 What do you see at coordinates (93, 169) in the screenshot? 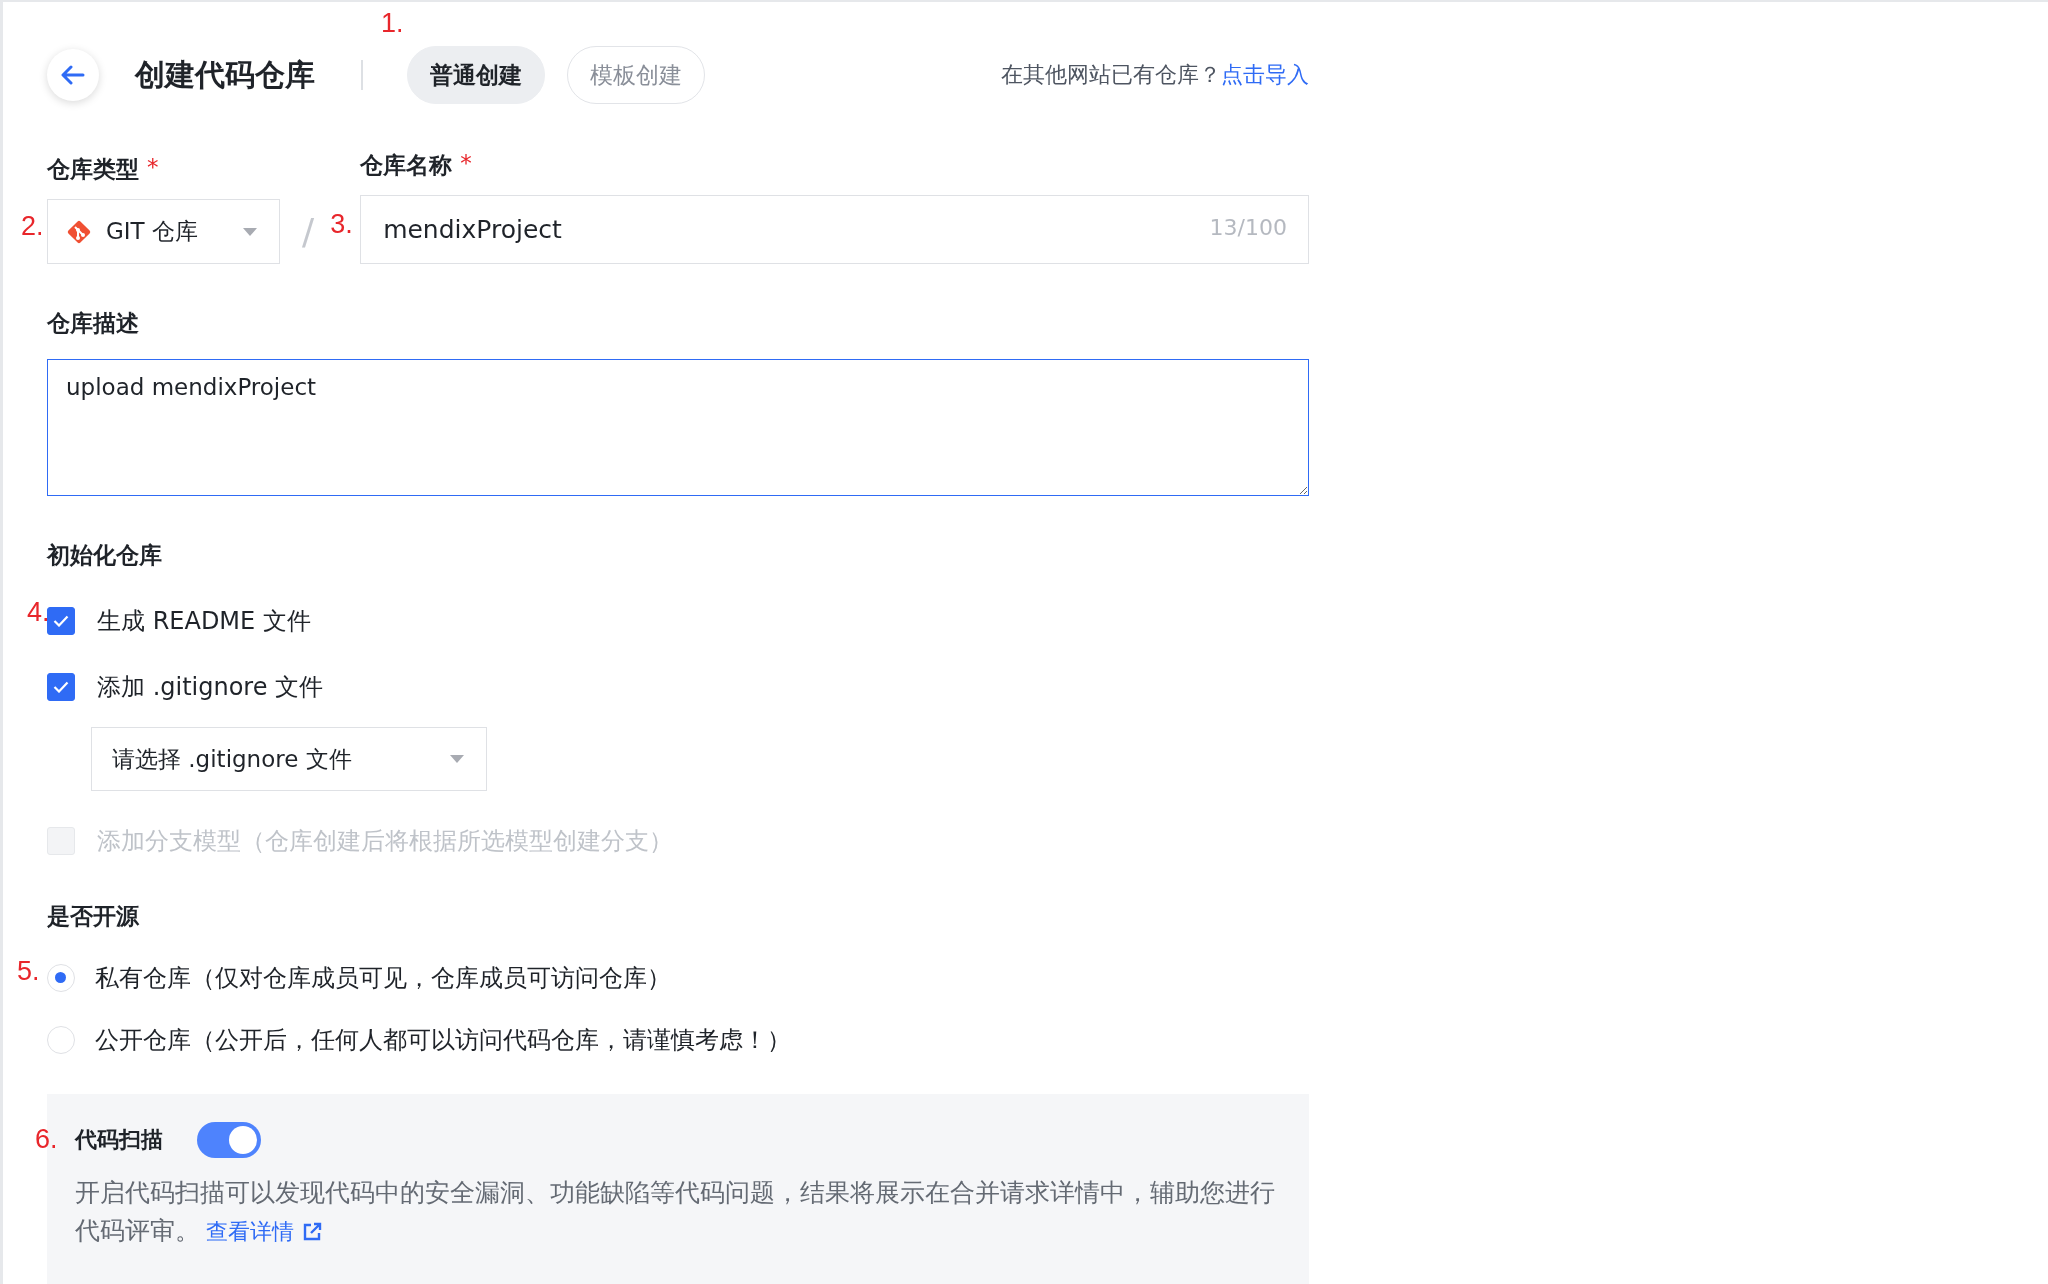
I see `field-label: 仓库类型` at bounding box center [93, 169].